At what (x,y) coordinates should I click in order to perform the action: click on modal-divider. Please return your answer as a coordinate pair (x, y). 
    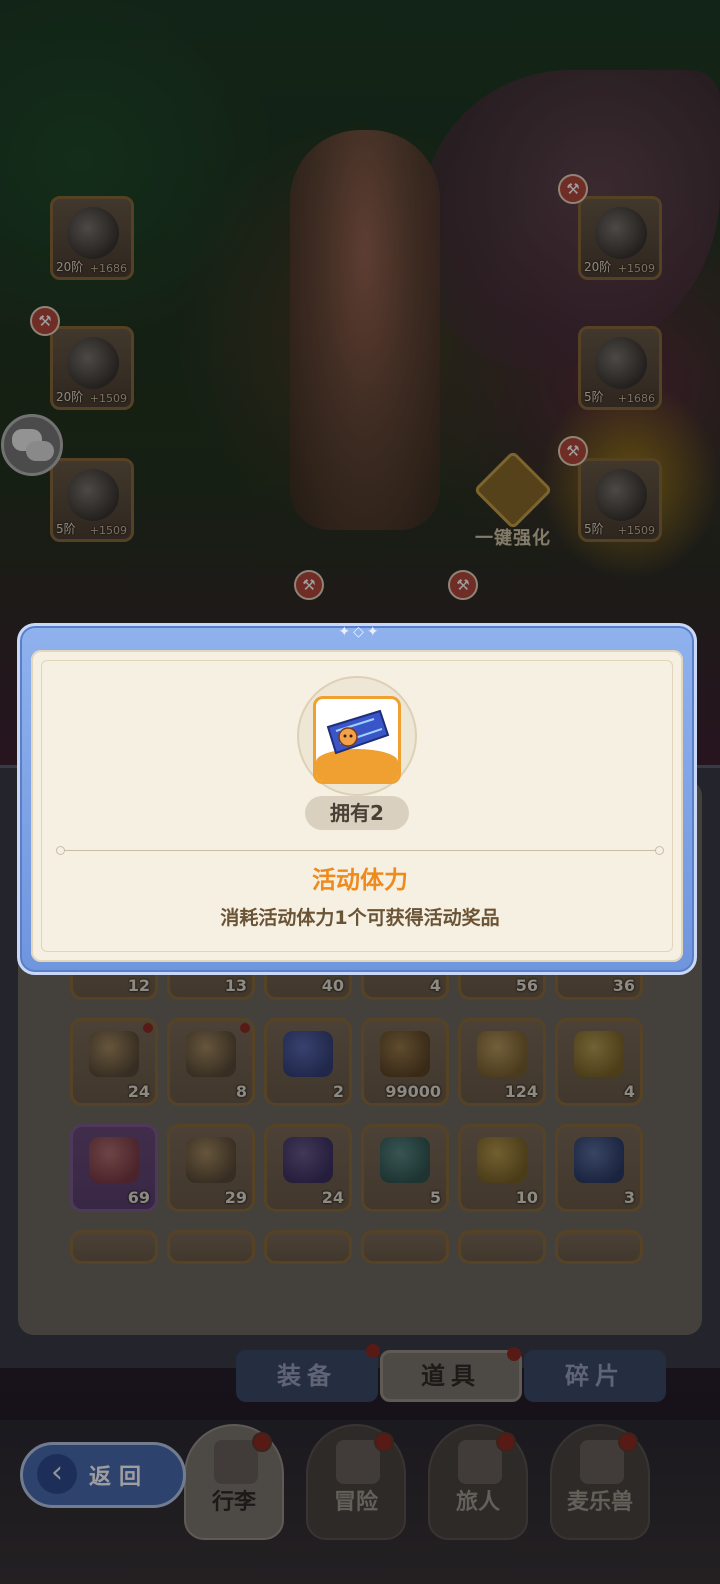
    Looking at the image, I should click on (360, 850).